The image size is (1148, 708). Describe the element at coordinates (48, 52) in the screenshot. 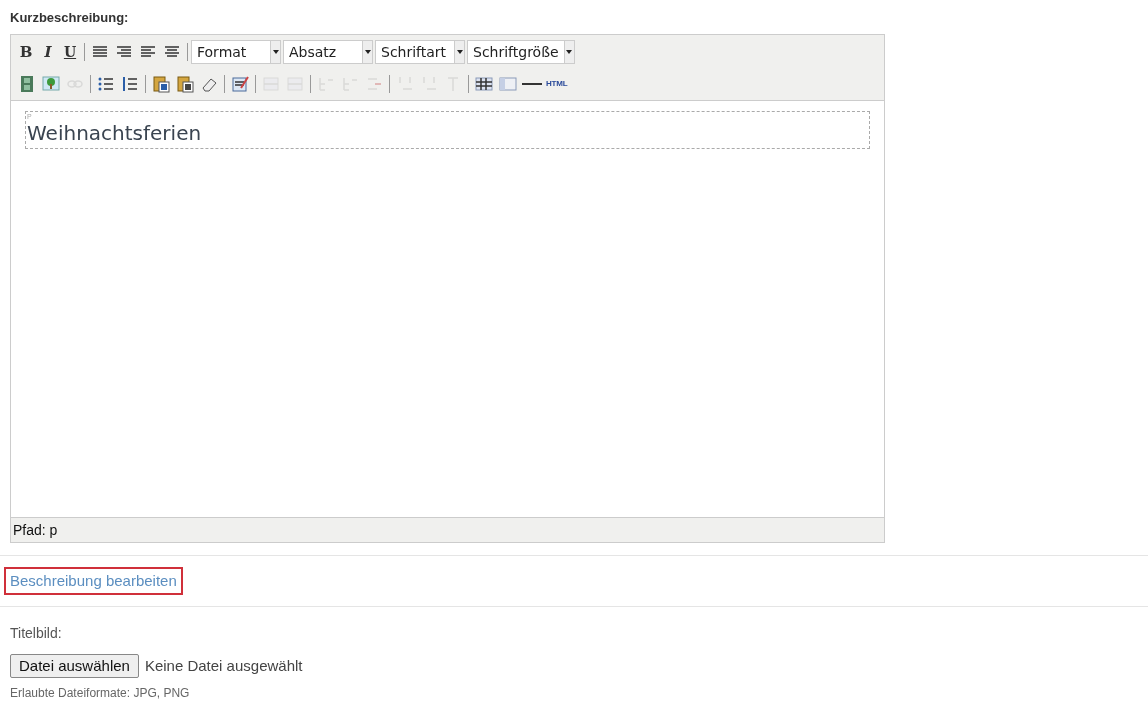

I see `format-button: I` at that location.